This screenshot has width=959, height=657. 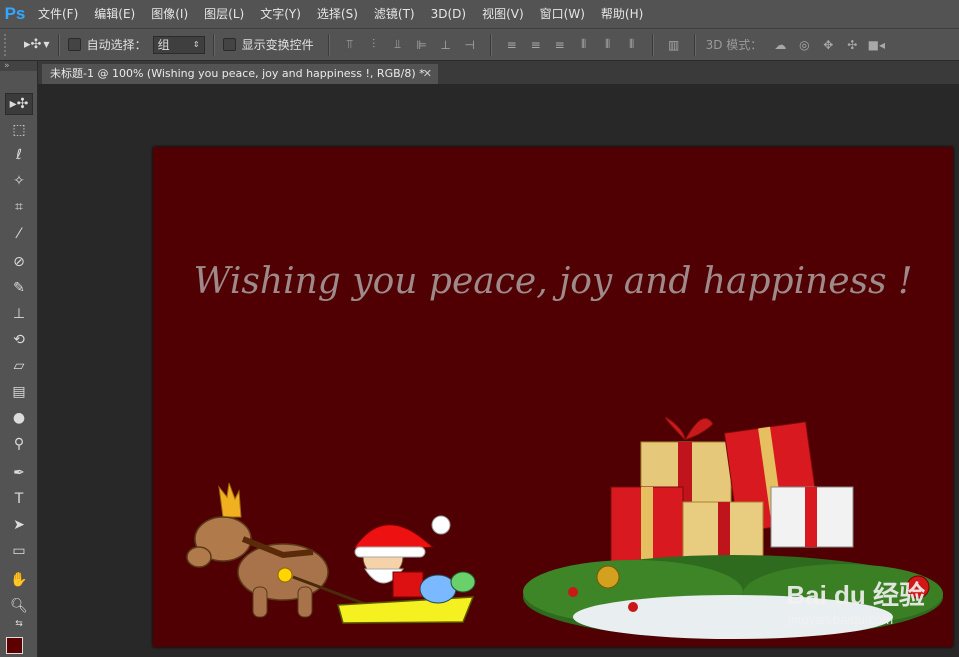 I want to click on eyedropper-icon: ⁄, so click(x=19, y=234).